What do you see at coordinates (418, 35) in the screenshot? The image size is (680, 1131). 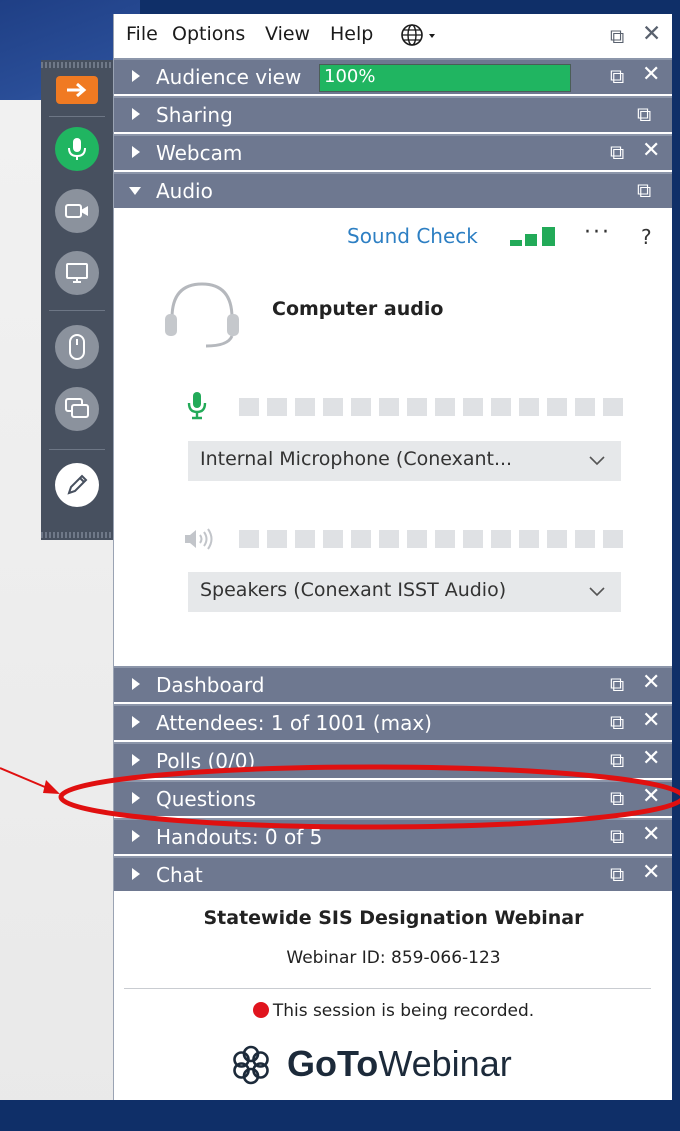 I see `globe-icon` at bounding box center [418, 35].